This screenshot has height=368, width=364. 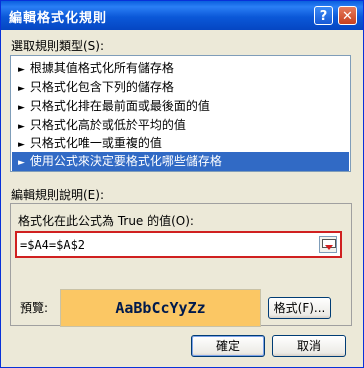 What do you see at coordinates (178, 244) in the screenshot?
I see `formula-input: =$A4=$A$2` at bounding box center [178, 244].